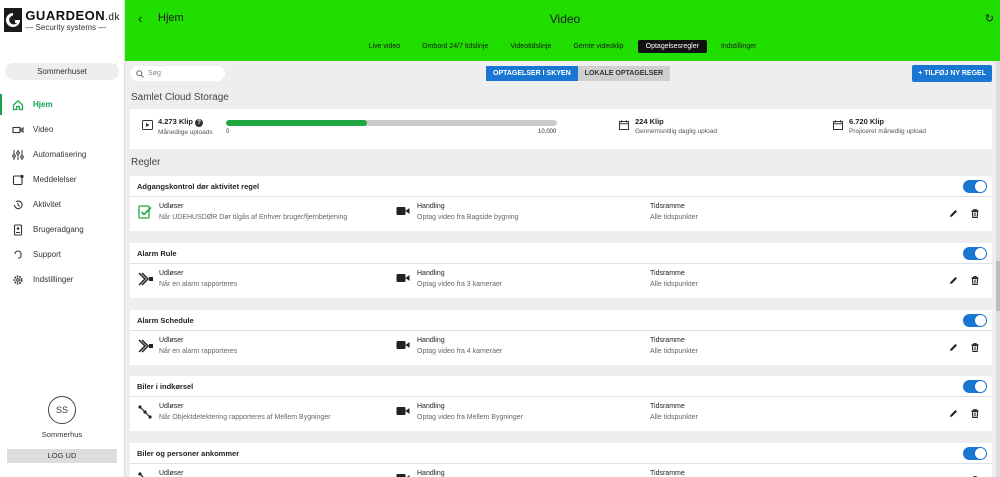  Describe the element at coordinates (228, 132) in the screenshot. I see `progress-min: 0` at that location.